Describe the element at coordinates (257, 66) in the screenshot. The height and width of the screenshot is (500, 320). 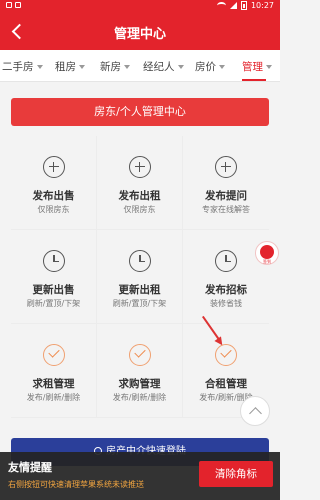
I see `tab-manage: 管理` at that location.